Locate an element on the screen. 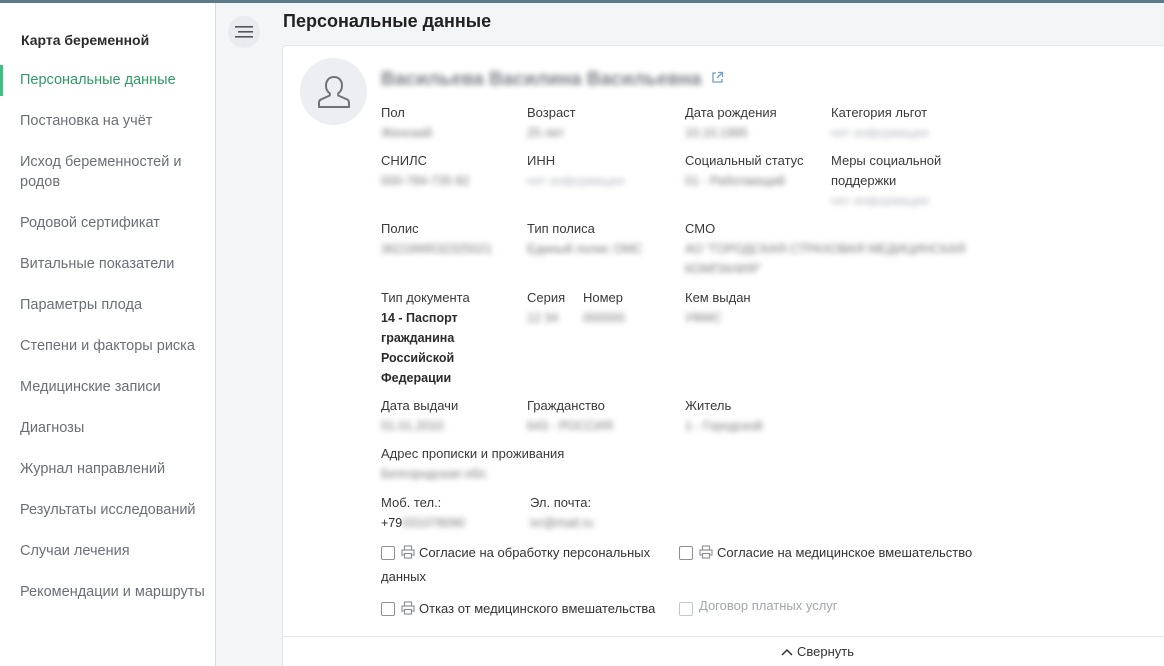 Image resolution: width=1164 pixels, height=666 pixels. field-resident: Житель 1 - Городской is located at coordinates (724, 416).